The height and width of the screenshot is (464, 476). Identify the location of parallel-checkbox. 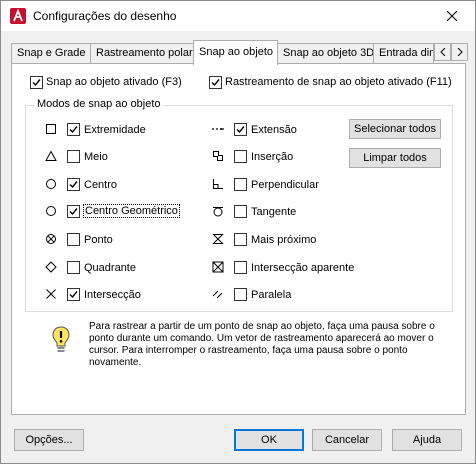
(240, 294).